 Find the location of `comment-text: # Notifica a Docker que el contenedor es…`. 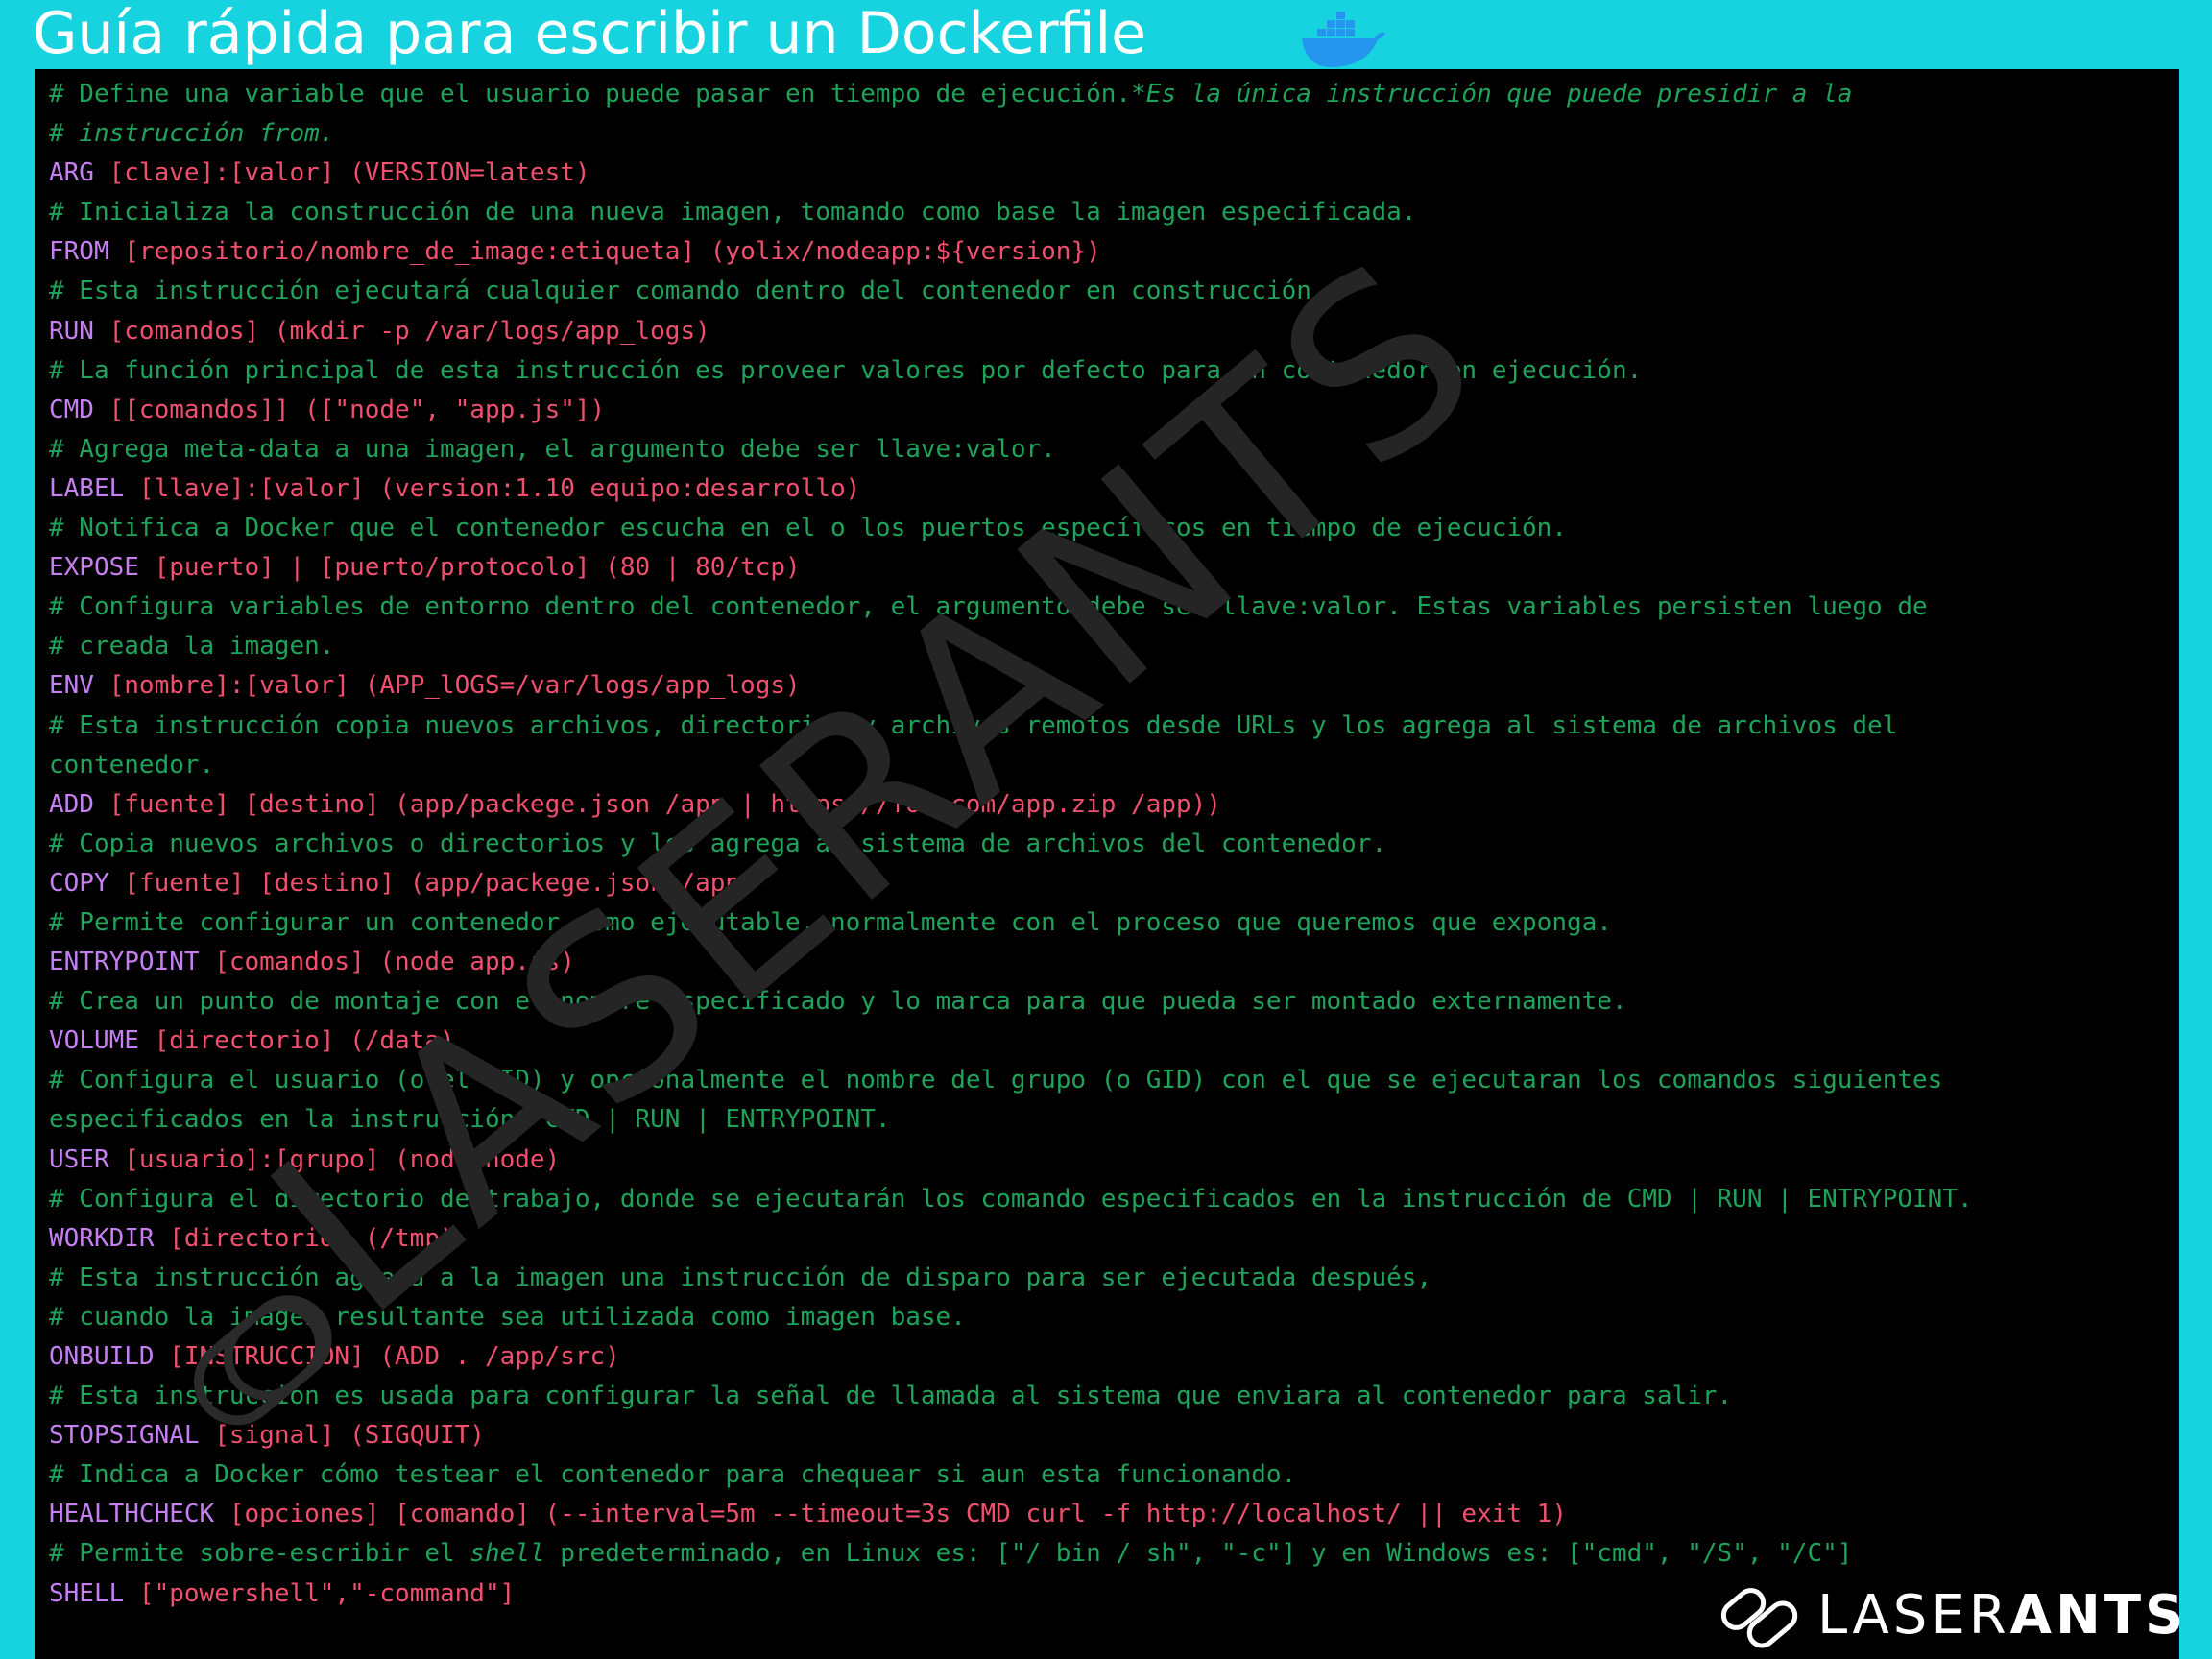

comment-text: # Notifica a Docker que el contenedor es… is located at coordinates (808, 528).